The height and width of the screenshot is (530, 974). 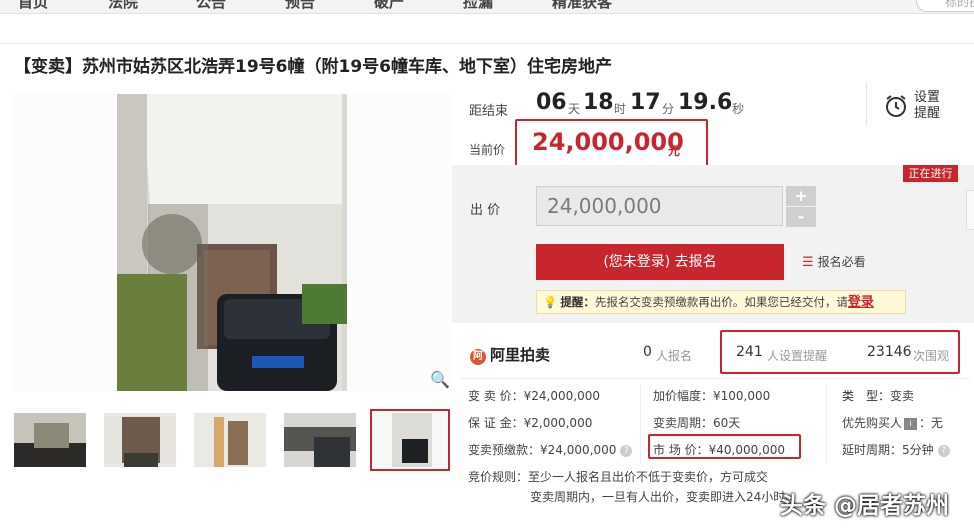 I want to click on tip-text: 先报名交变卖预缴款再出价。如果您已经交付，请, so click(x=721, y=302).